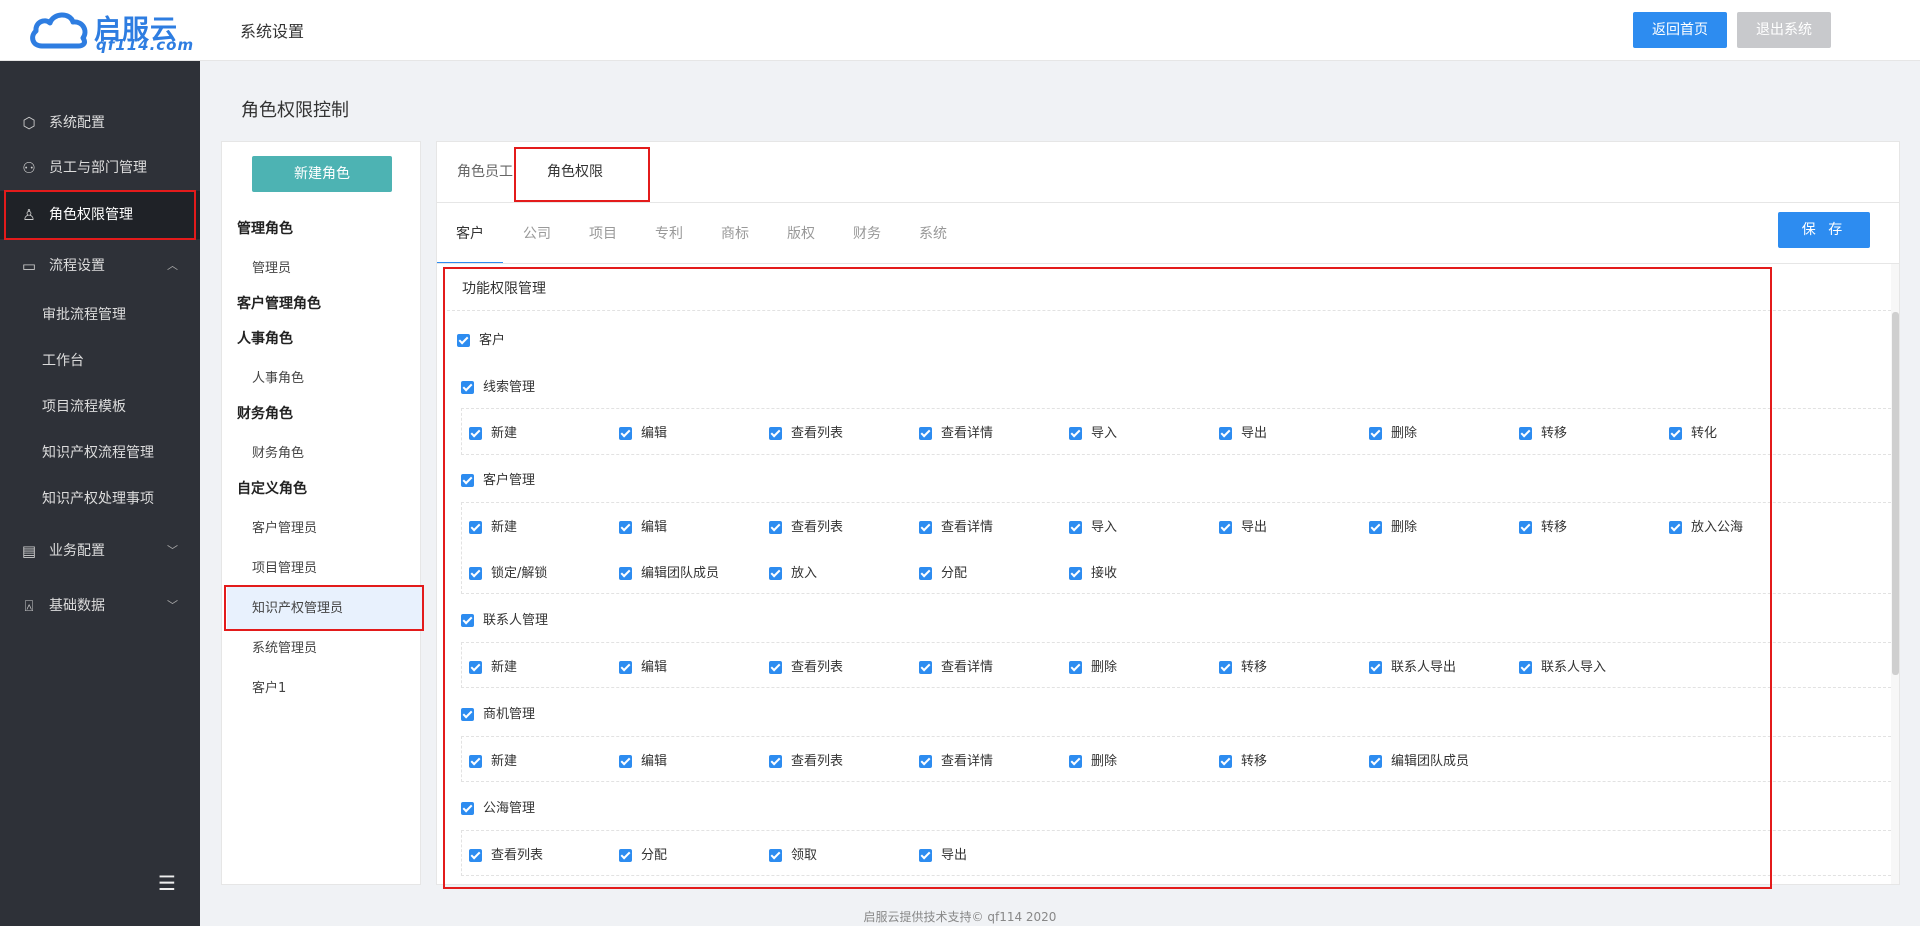 The image size is (1920, 926). Describe the element at coordinates (322, 174) in the screenshot. I see `new-role-button: 新建角色` at that location.